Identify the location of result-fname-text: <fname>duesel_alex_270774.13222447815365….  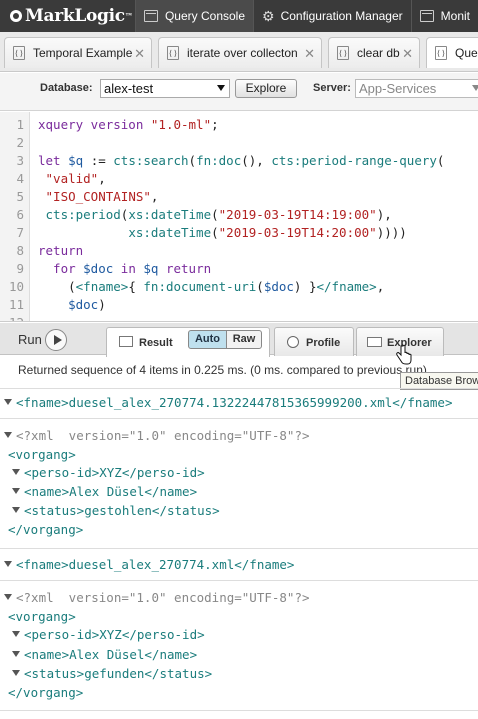
(234, 402).